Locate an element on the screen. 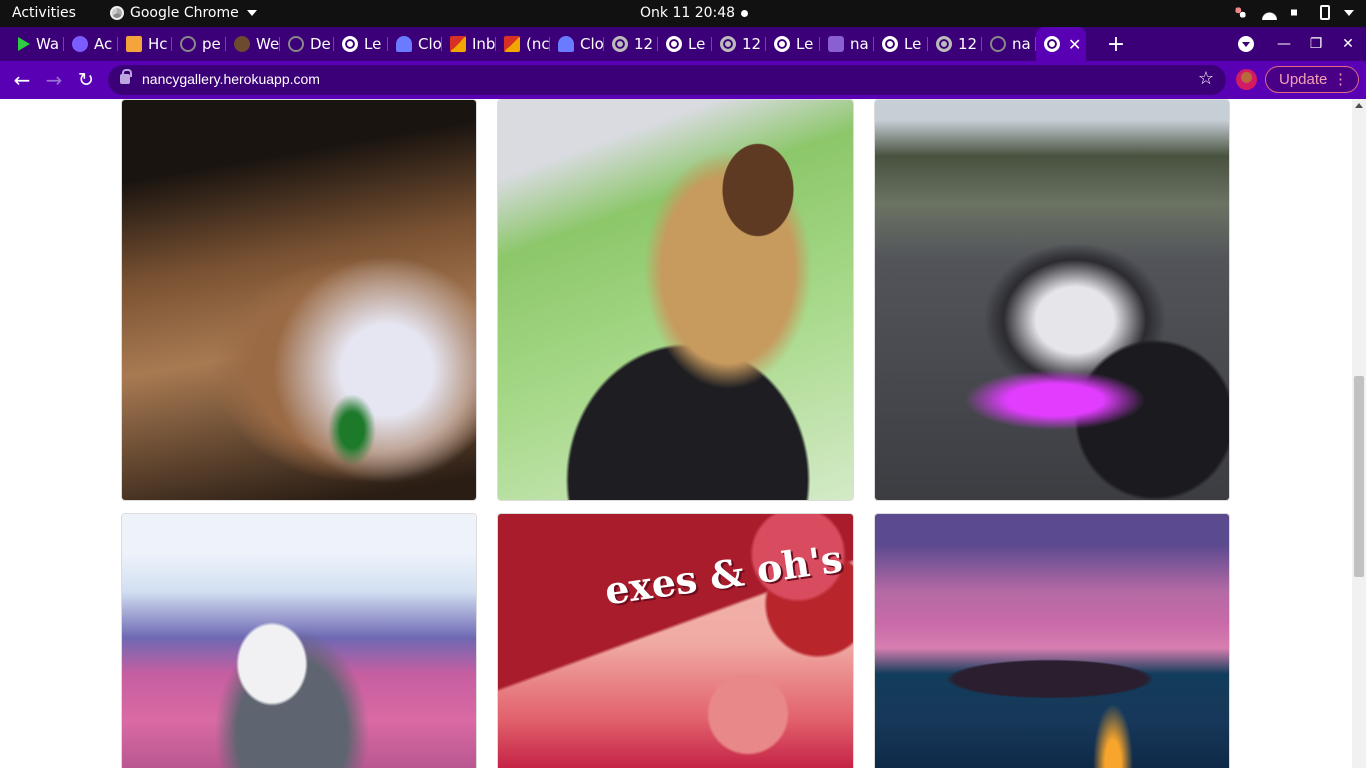  tab-15: na is located at coordinates (847, 44).